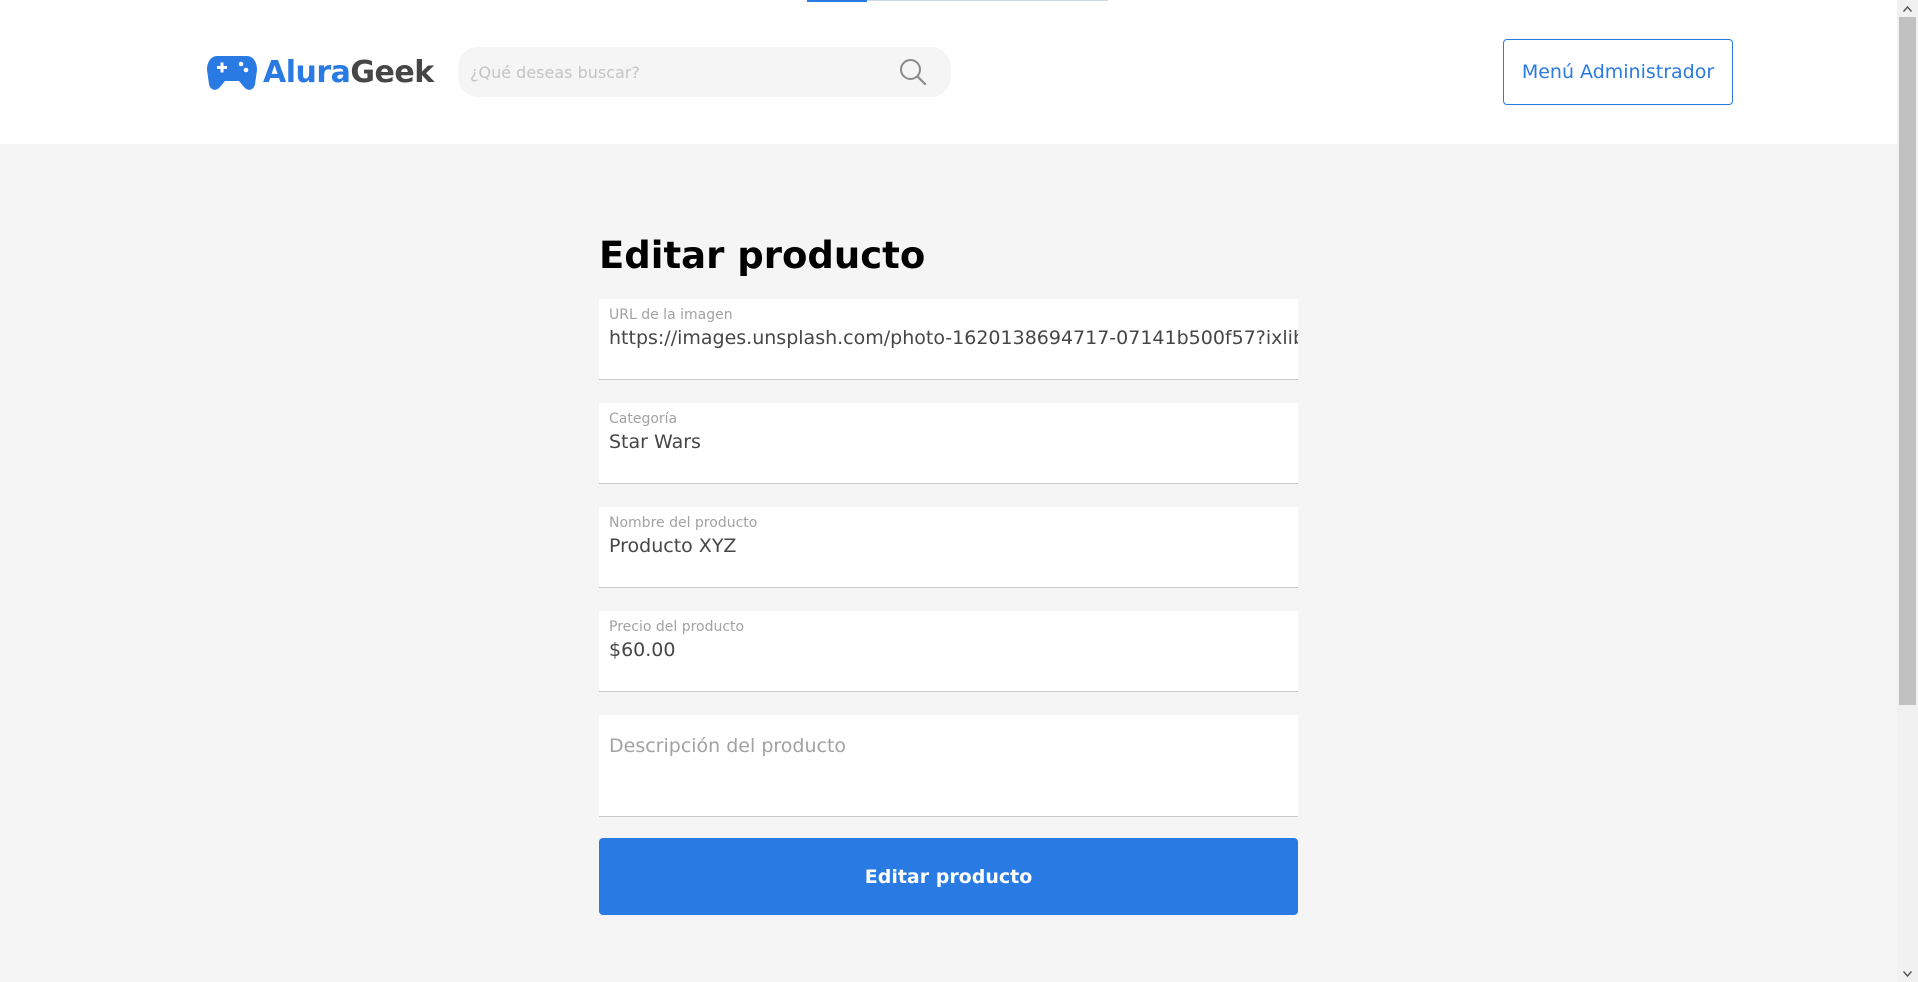  Describe the element at coordinates (683, 523) in the screenshot. I see `product-name-label: Nombre del producto` at that location.